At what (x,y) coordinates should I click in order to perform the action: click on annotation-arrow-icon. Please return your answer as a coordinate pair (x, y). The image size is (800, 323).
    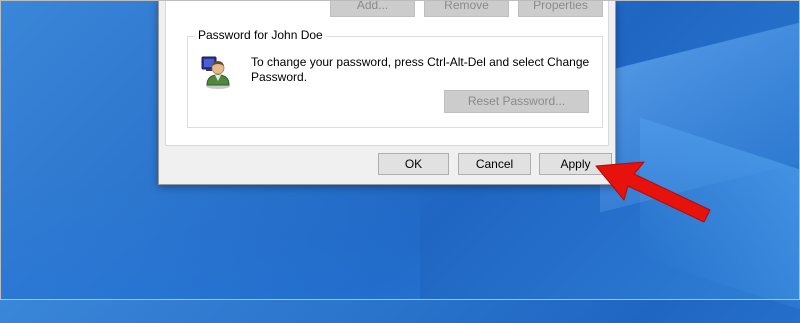
    Looking at the image, I should click on (653, 192).